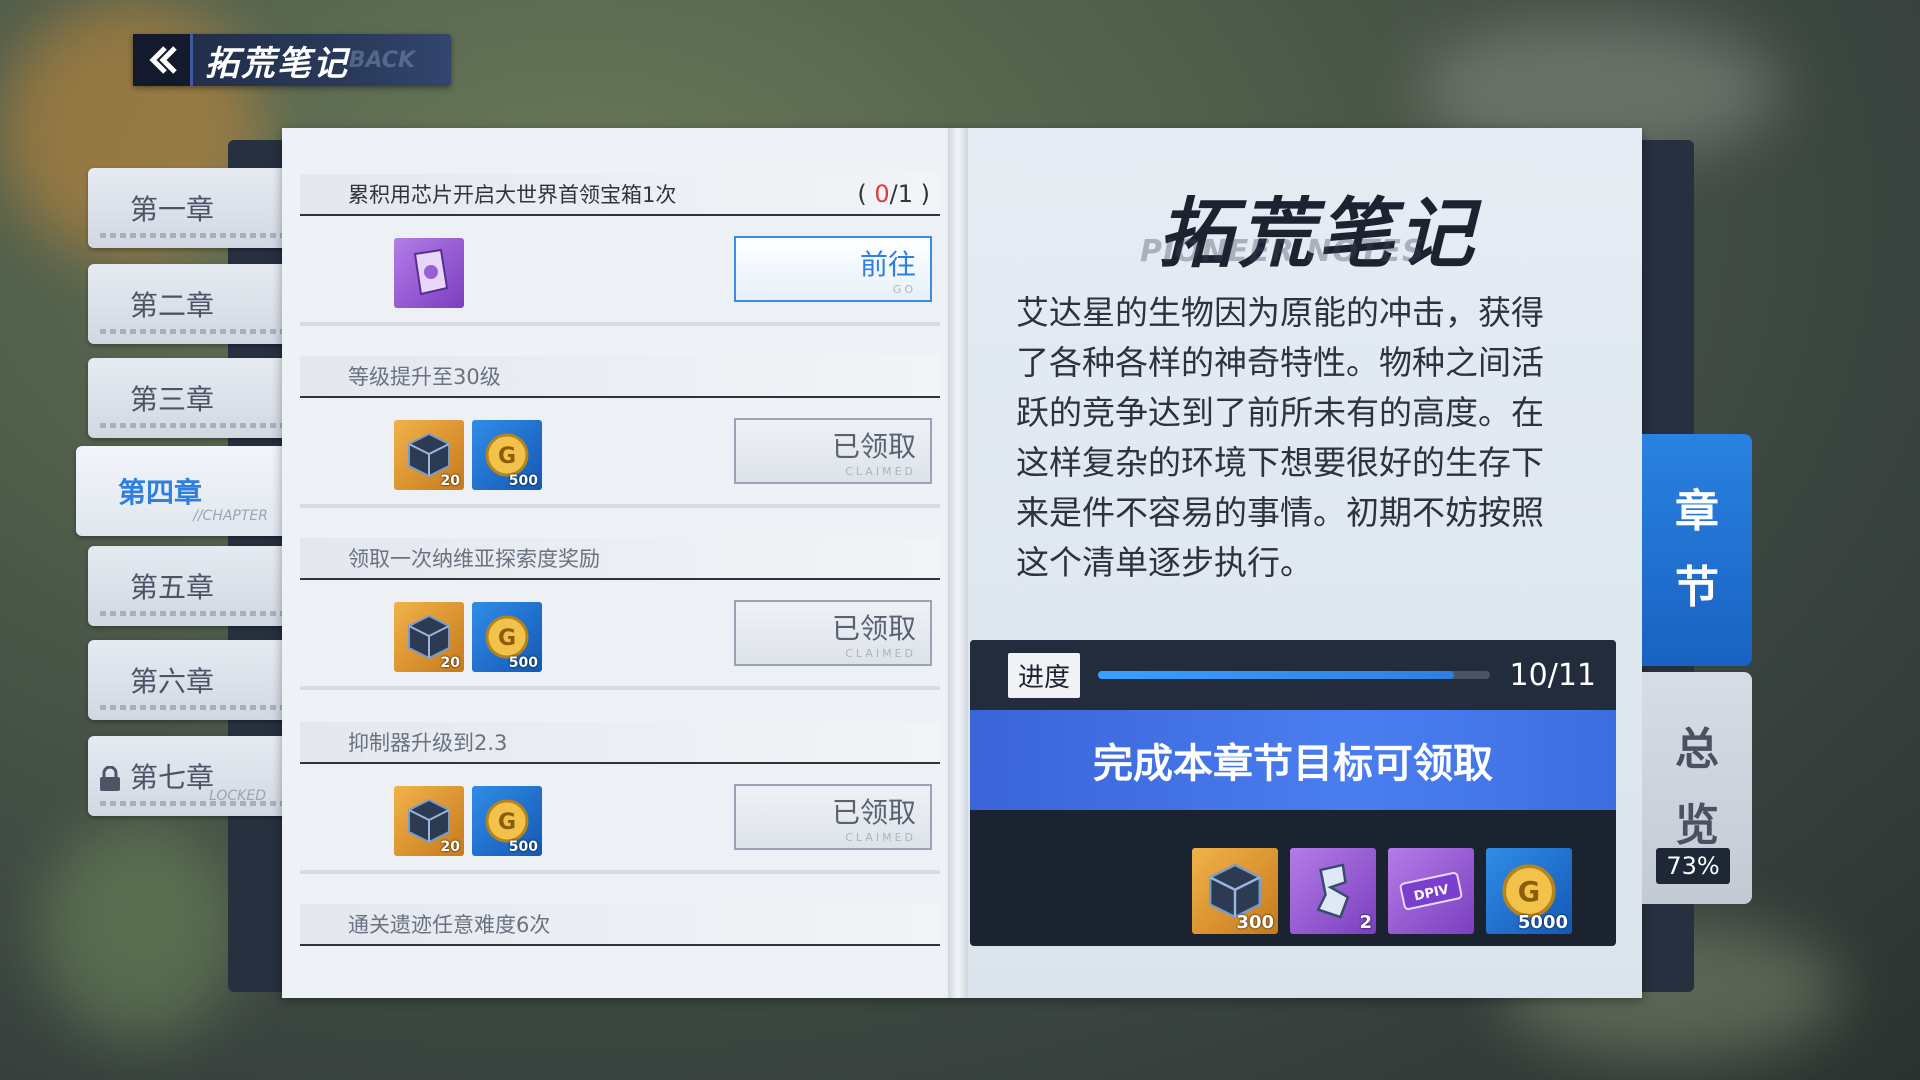 Image resolution: width=1920 pixels, height=1080 pixels. I want to click on side-tab-char: 章, so click(1697, 511).